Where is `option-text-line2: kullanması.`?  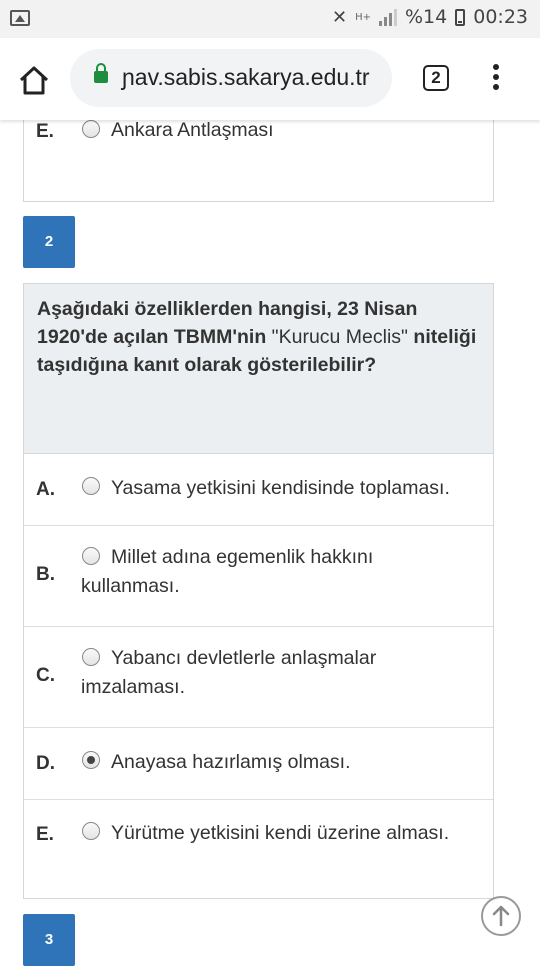 option-text-line2: kullanması. is located at coordinates (130, 586).